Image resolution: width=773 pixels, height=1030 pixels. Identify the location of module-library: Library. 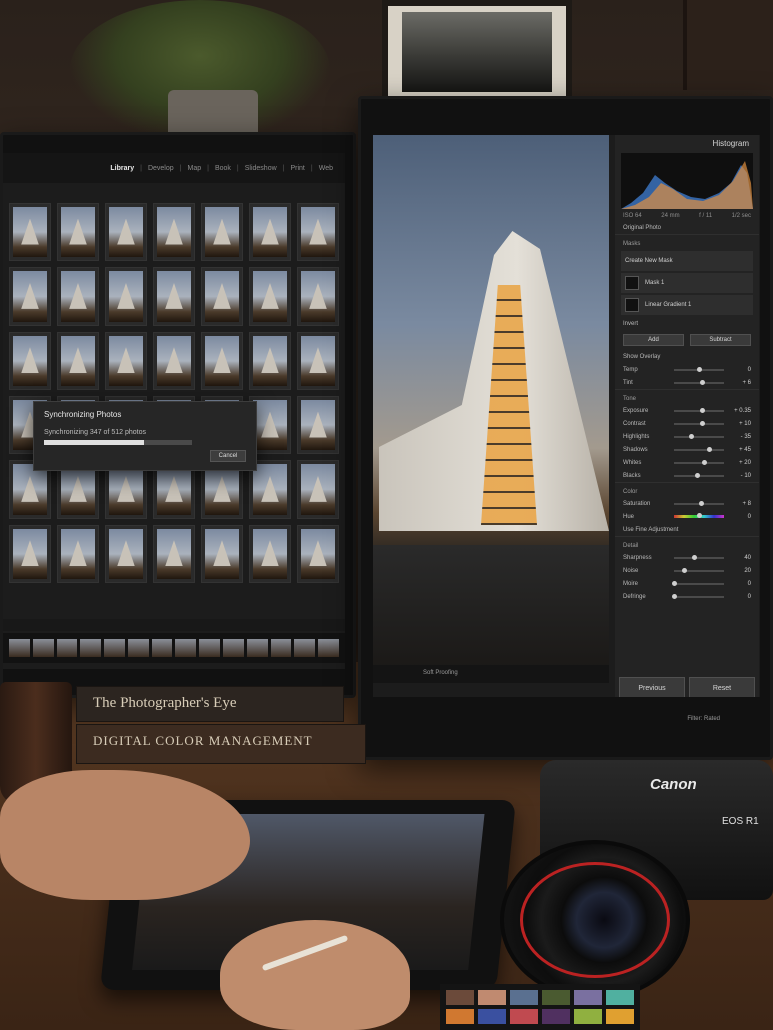
(122, 168).